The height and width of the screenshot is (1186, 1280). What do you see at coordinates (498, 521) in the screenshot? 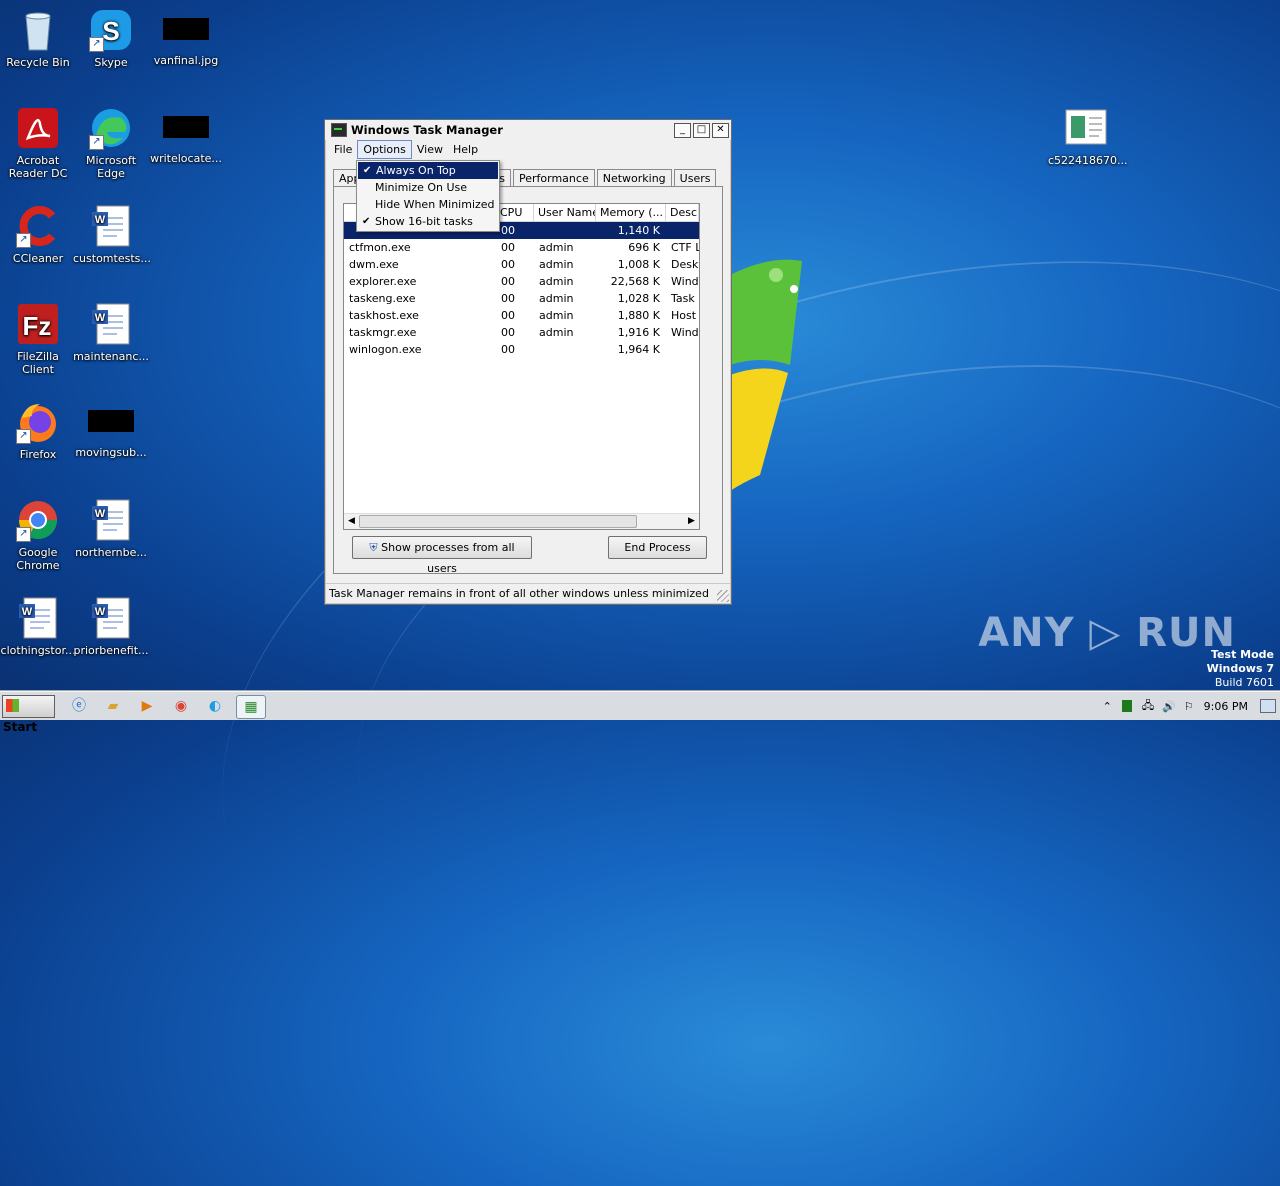
I see `scrollbar-thumb` at bounding box center [498, 521].